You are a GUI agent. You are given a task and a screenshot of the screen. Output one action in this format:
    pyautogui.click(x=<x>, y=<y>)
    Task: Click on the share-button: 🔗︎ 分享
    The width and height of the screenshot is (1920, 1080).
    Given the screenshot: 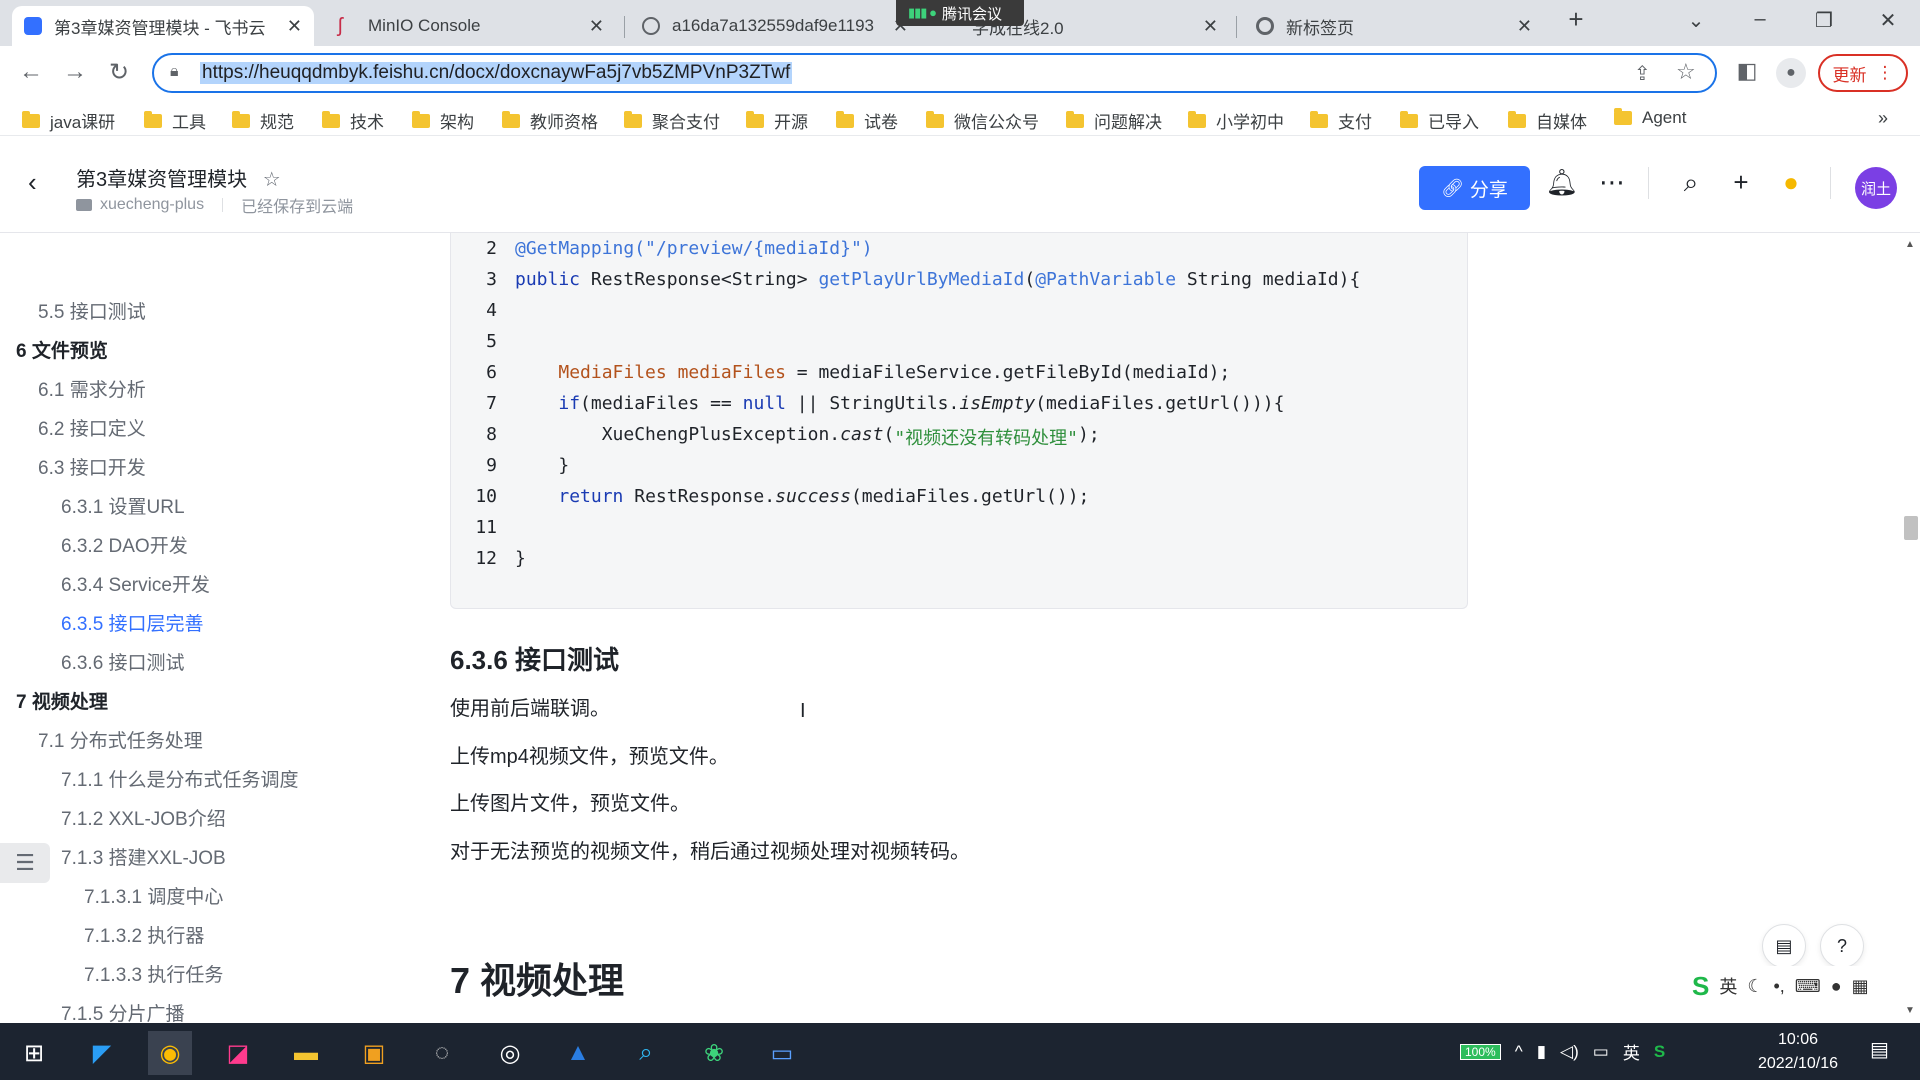 What is the action you would take?
    pyautogui.click(x=1474, y=188)
    